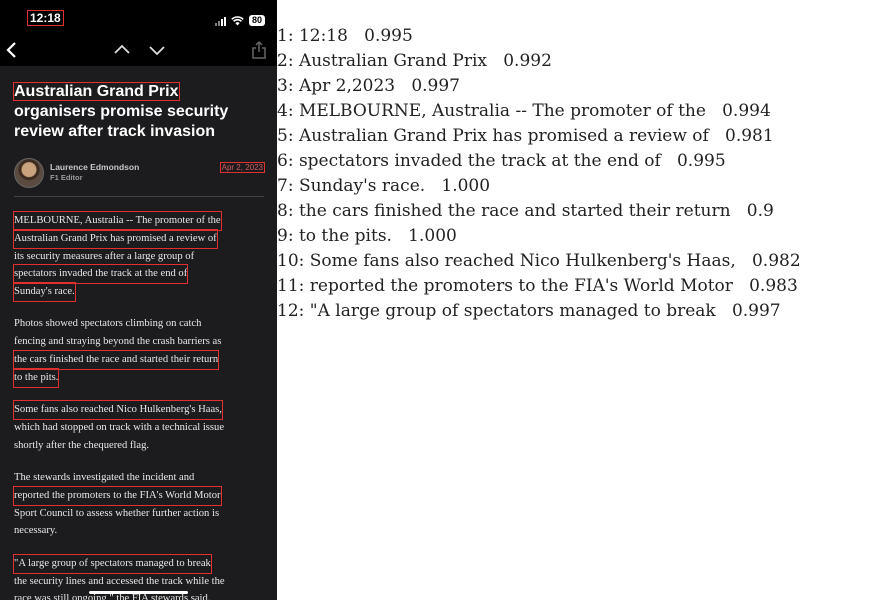 The image size is (877, 600). I want to click on headline-line: Australian Grand Prix, so click(96, 91).